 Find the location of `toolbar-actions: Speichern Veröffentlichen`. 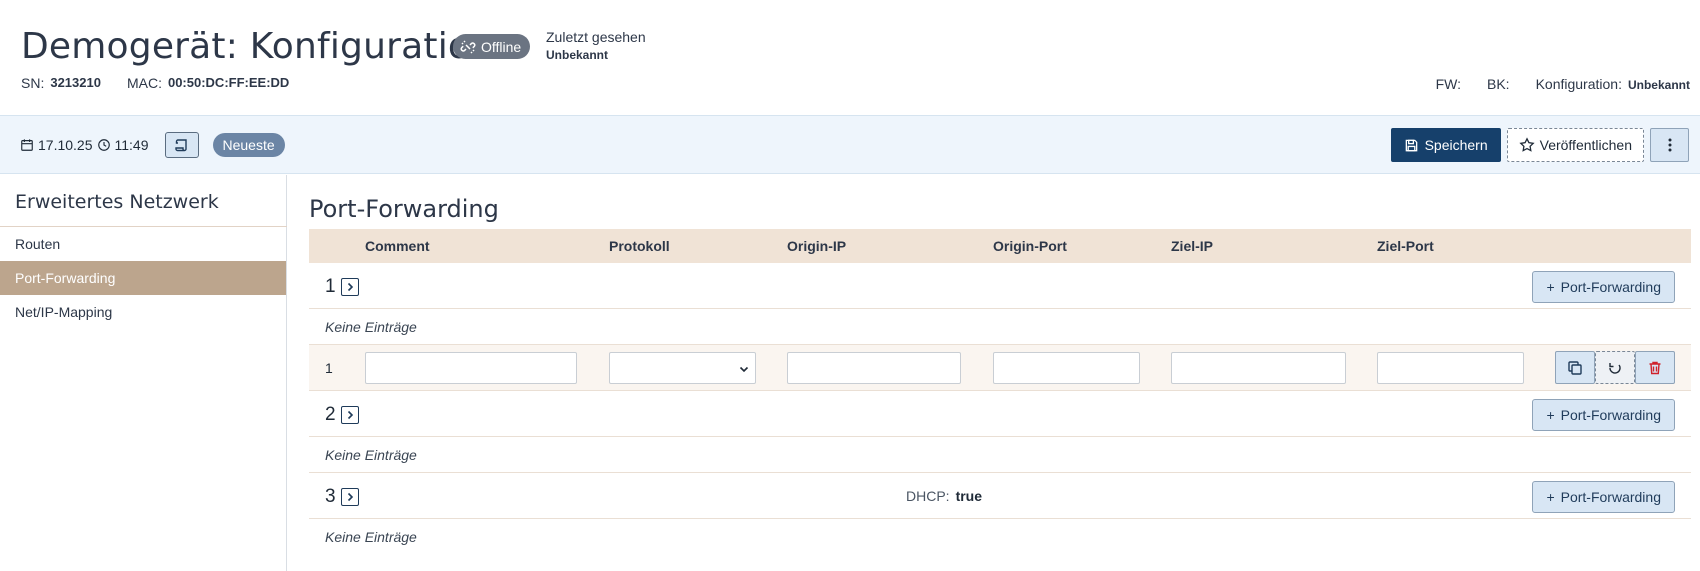

toolbar-actions: Speichern Veröffentlichen is located at coordinates (1539, 145).